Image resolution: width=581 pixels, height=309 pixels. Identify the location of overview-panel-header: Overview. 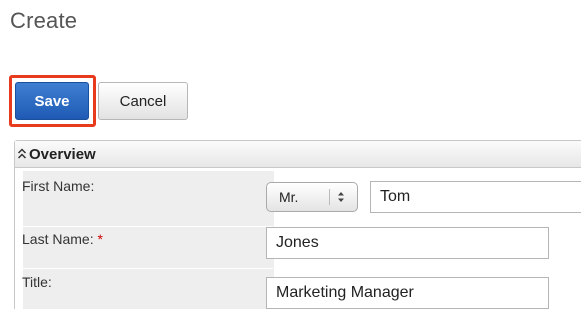
(298, 154).